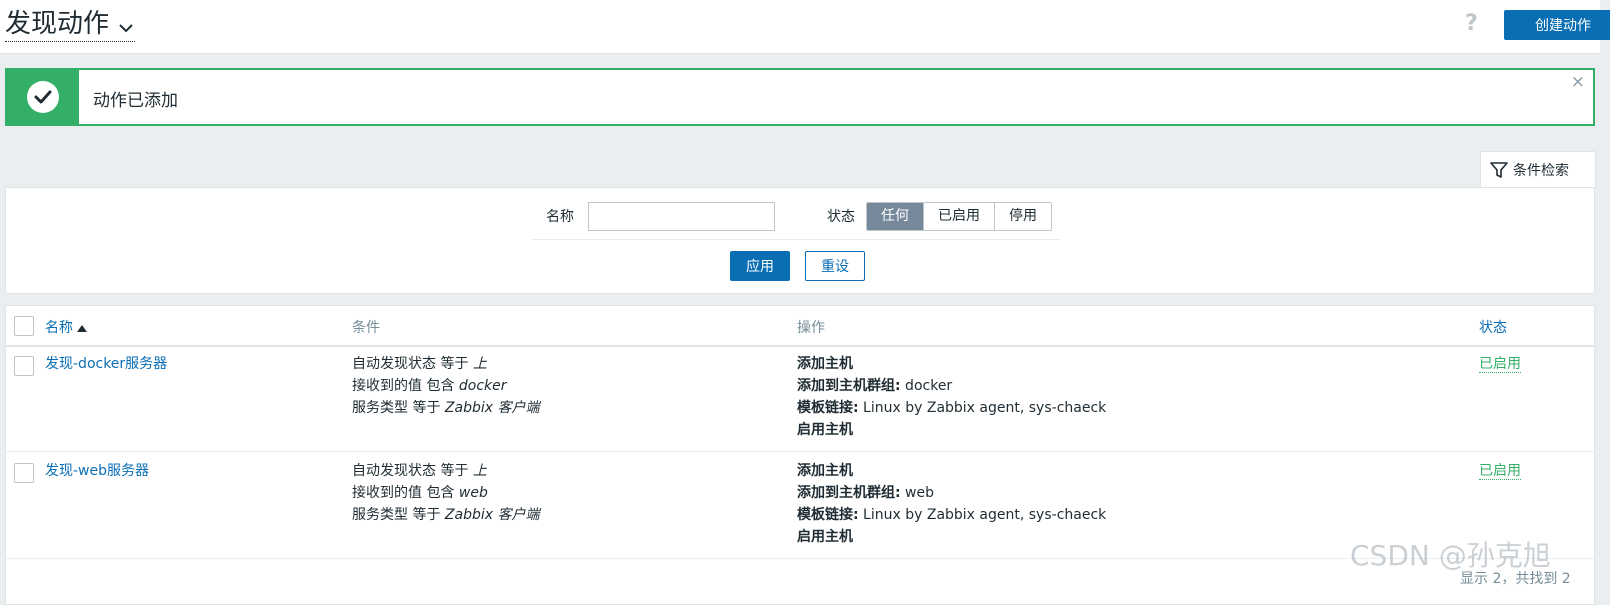 Image resolution: width=1610 pixels, height=605 pixels. What do you see at coordinates (1499, 172) in the screenshot?
I see `funnel-icon` at bounding box center [1499, 172].